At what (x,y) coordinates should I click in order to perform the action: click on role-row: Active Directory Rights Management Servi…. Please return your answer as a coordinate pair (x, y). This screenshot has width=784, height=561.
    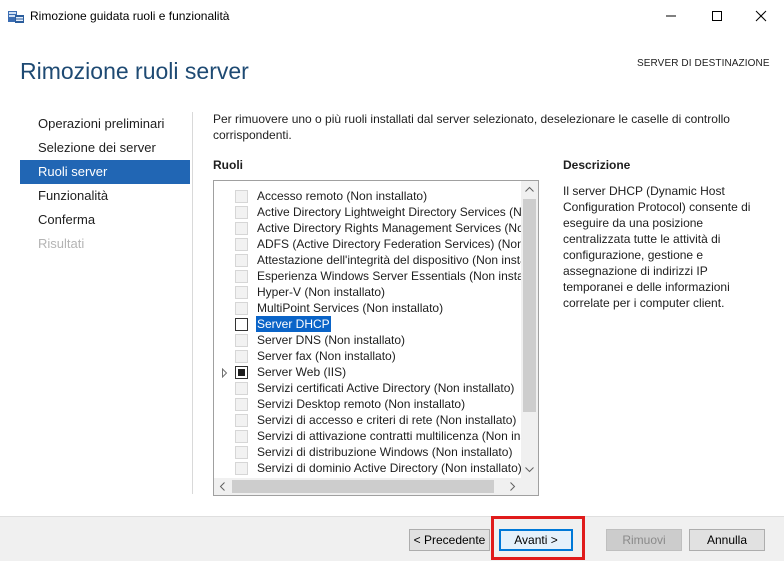
    Looking at the image, I should click on (367, 228).